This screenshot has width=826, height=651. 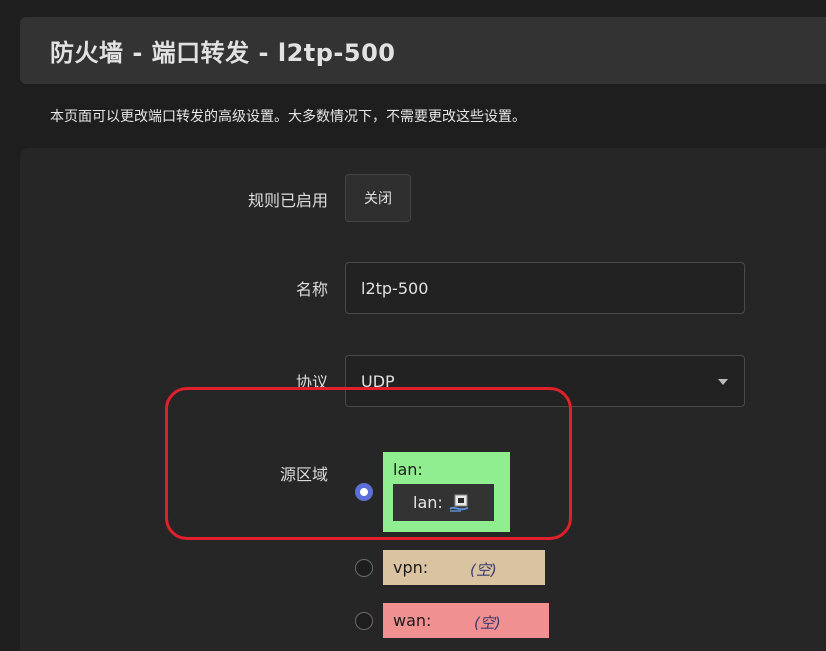 I want to click on network-label-lan: lan:, so click(x=428, y=502).